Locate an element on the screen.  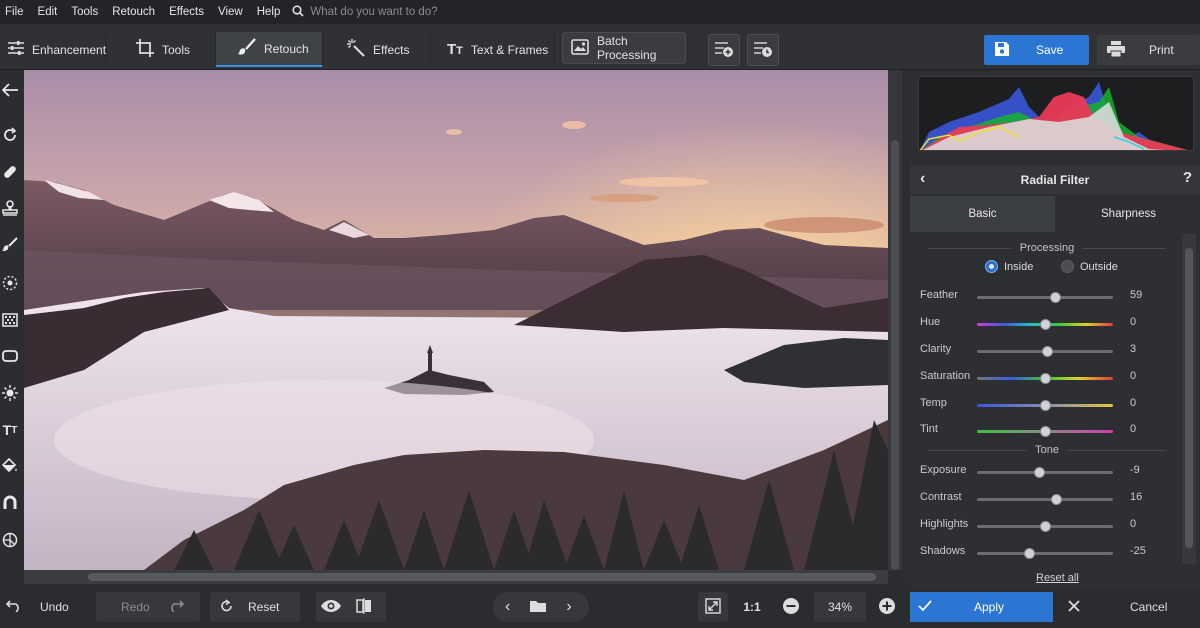
vertical-scroll-thumb is located at coordinates (895, 355).